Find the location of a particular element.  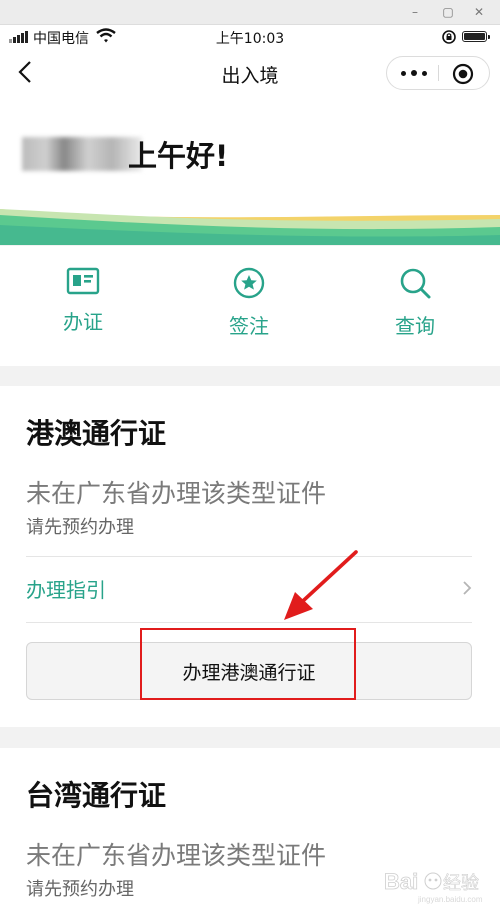

window-controls: – ▢ ✕ is located at coordinates (250, 12).